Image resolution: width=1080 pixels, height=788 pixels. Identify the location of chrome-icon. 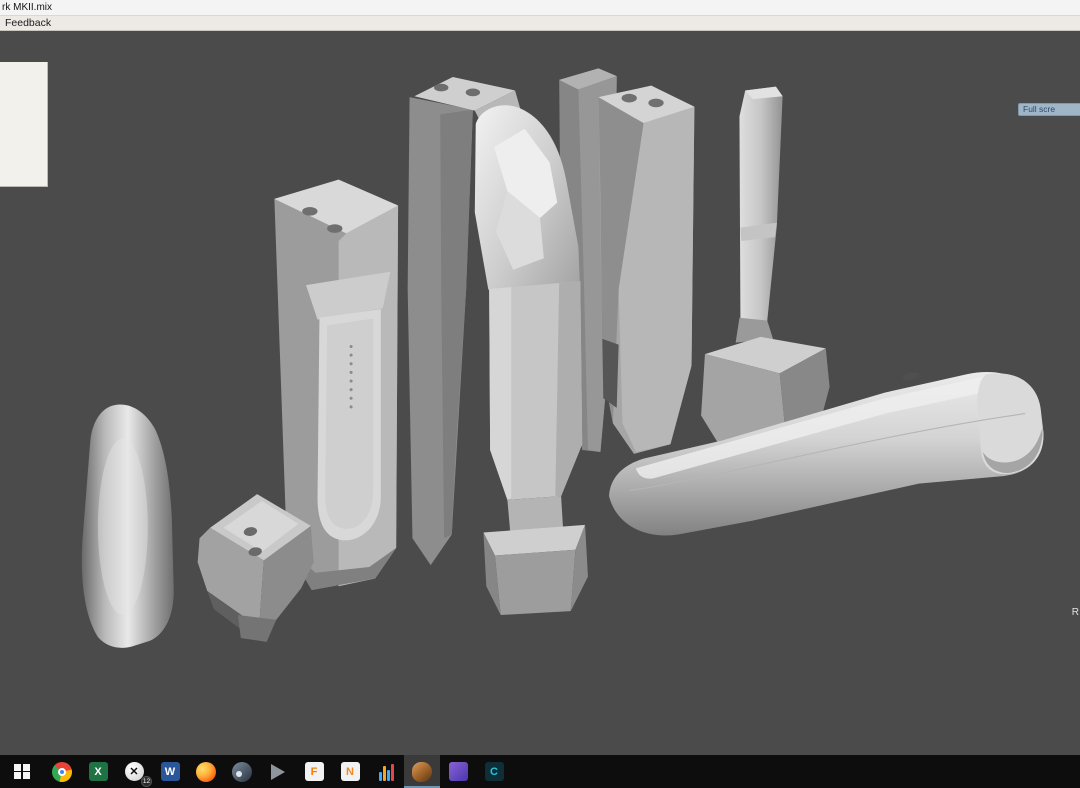
(62, 771).